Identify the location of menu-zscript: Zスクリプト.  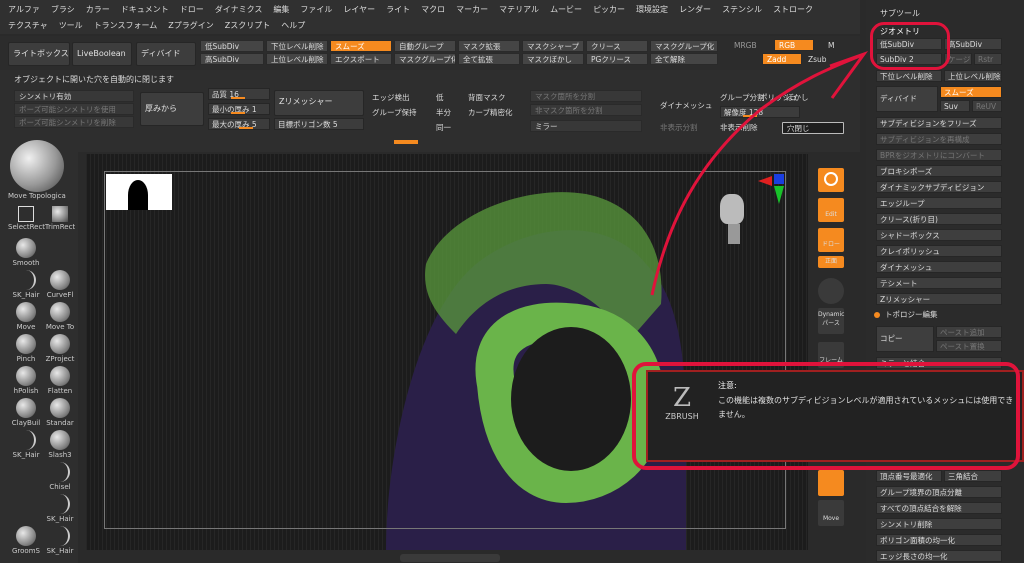
(247, 25).